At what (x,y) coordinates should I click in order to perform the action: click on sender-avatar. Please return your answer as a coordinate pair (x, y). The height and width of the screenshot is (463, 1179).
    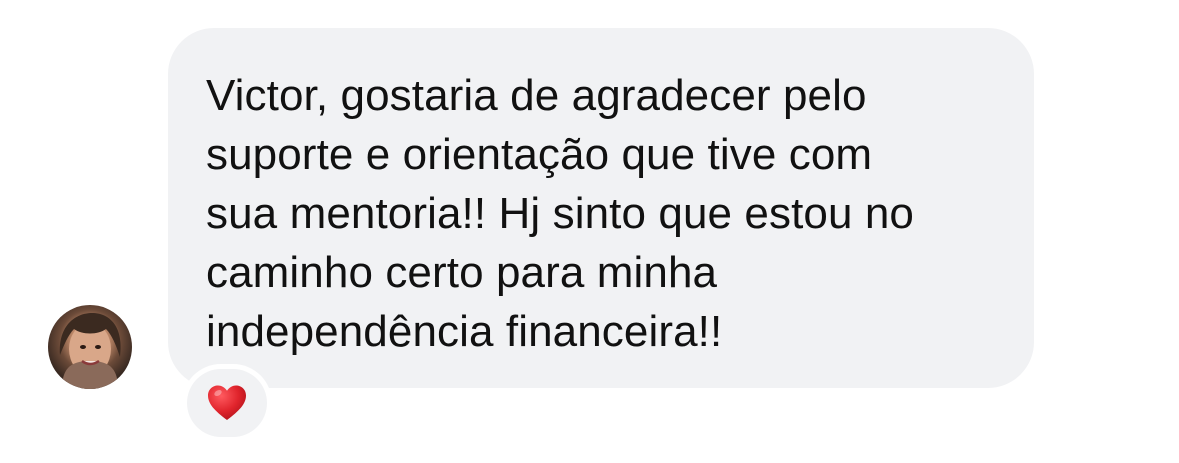
    Looking at the image, I should click on (90, 347).